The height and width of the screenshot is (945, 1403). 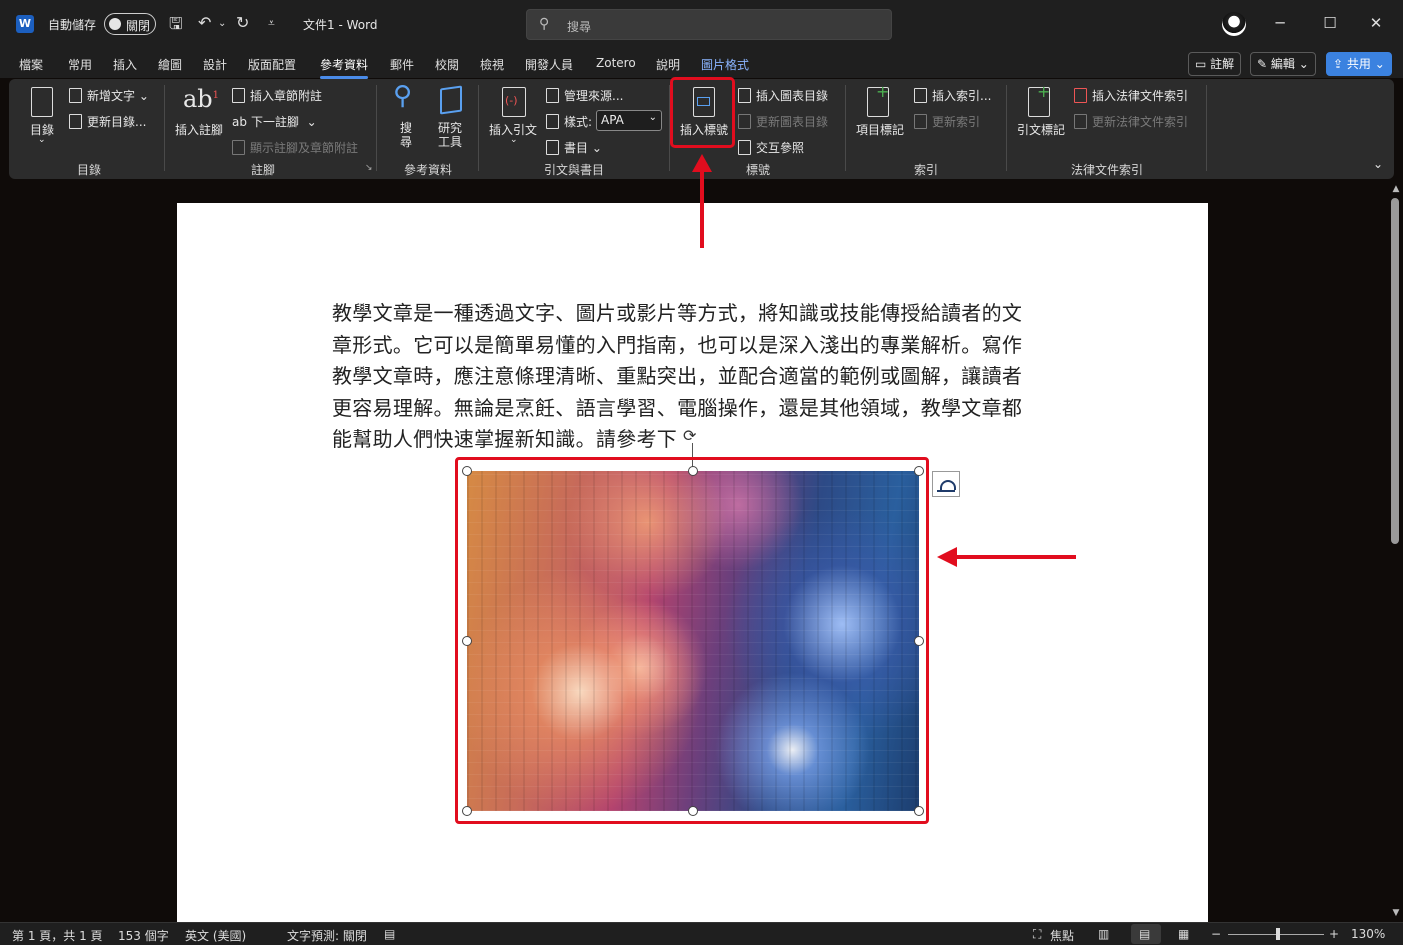 I want to click on next-footnote-icon: ab, so click(x=239, y=122).